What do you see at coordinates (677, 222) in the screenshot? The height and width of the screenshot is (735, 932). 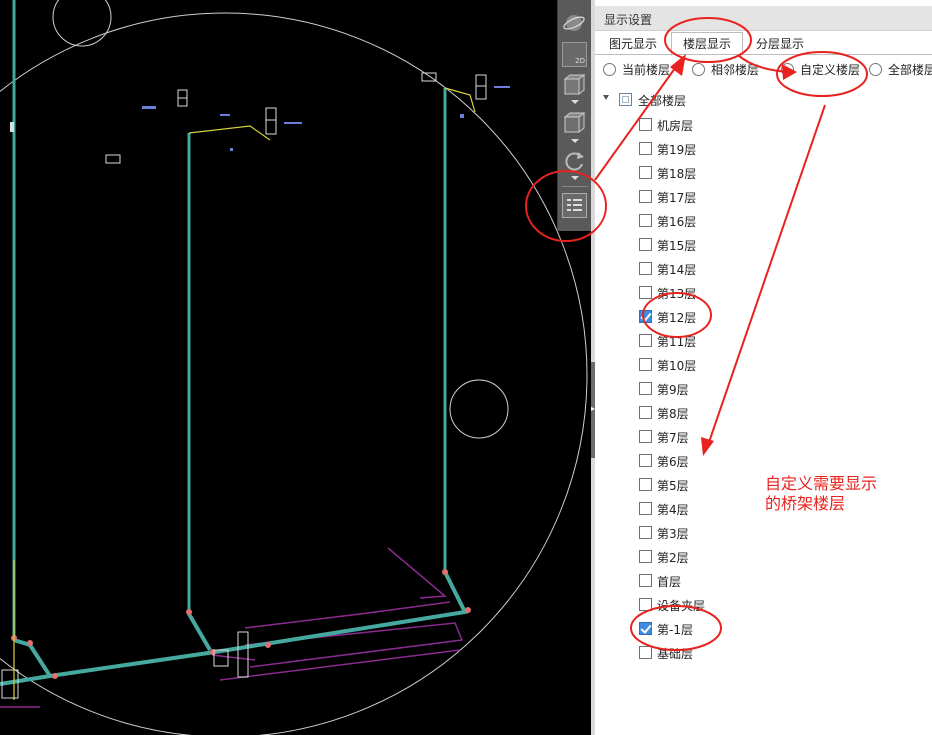 I see `floor-label: 第16层` at bounding box center [677, 222].